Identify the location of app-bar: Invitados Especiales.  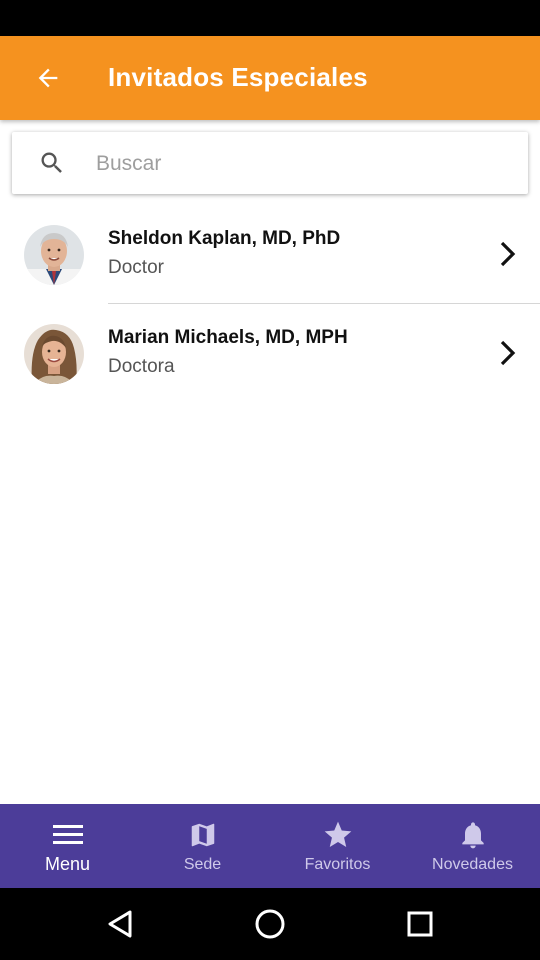
(270, 78).